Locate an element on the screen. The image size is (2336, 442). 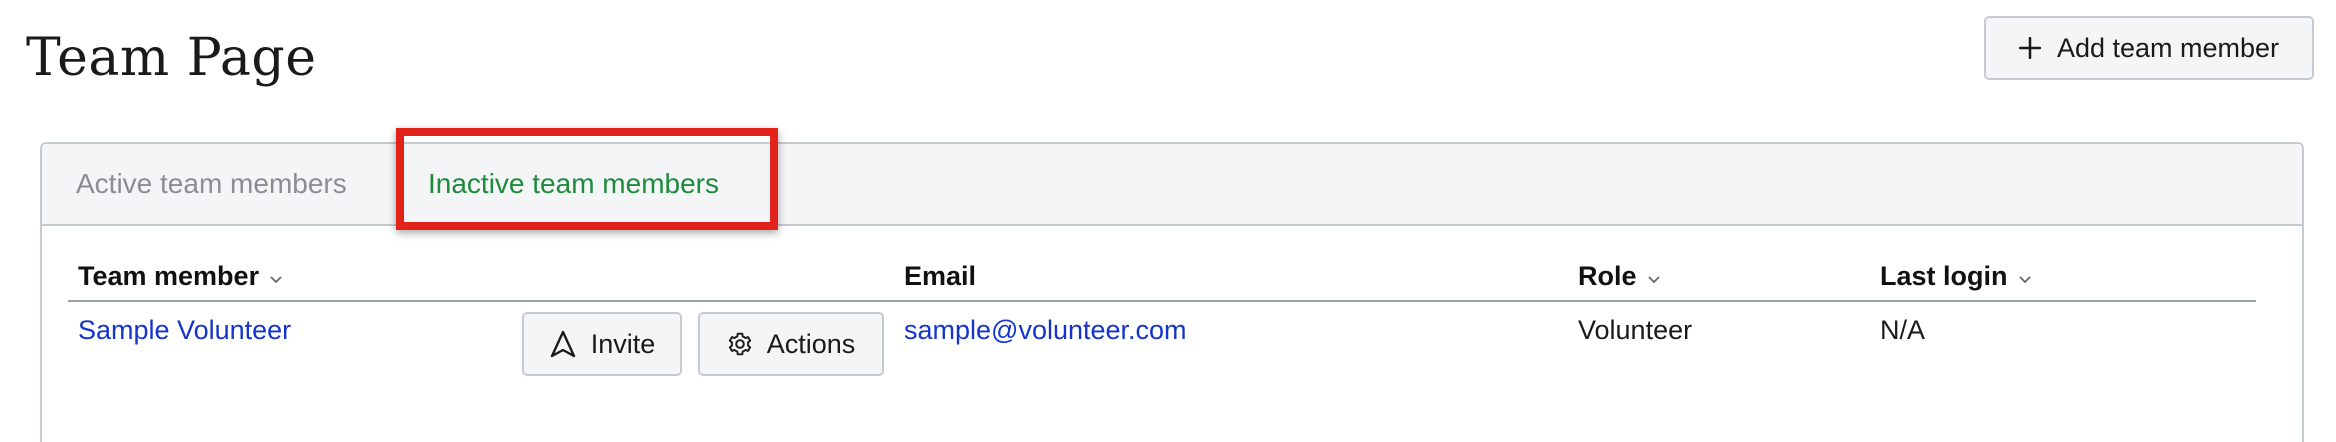
column-header-role: Role is located at coordinates (1619, 276).